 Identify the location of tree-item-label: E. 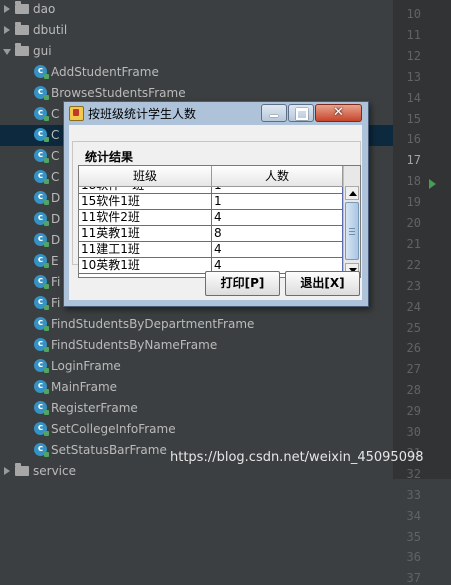
(55, 261).